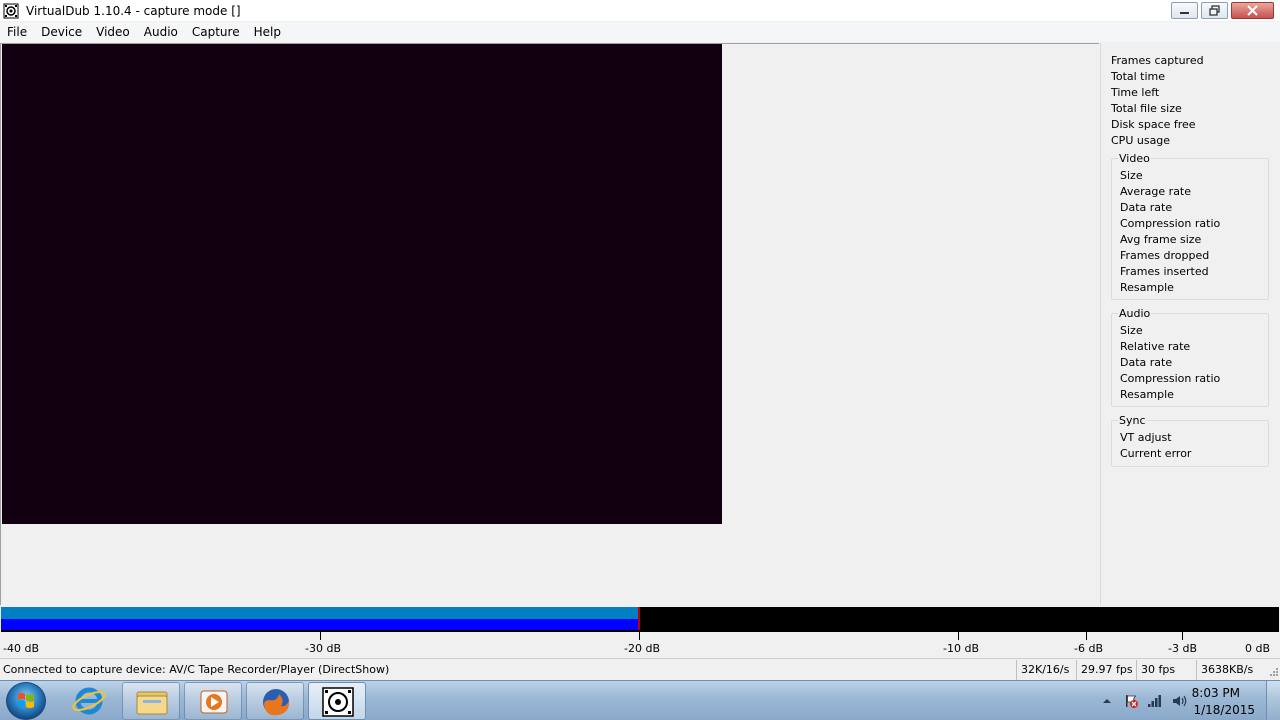  I want to click on window-title: VirtualDub 1.10.4 - capture mode [], so click(133, 11).